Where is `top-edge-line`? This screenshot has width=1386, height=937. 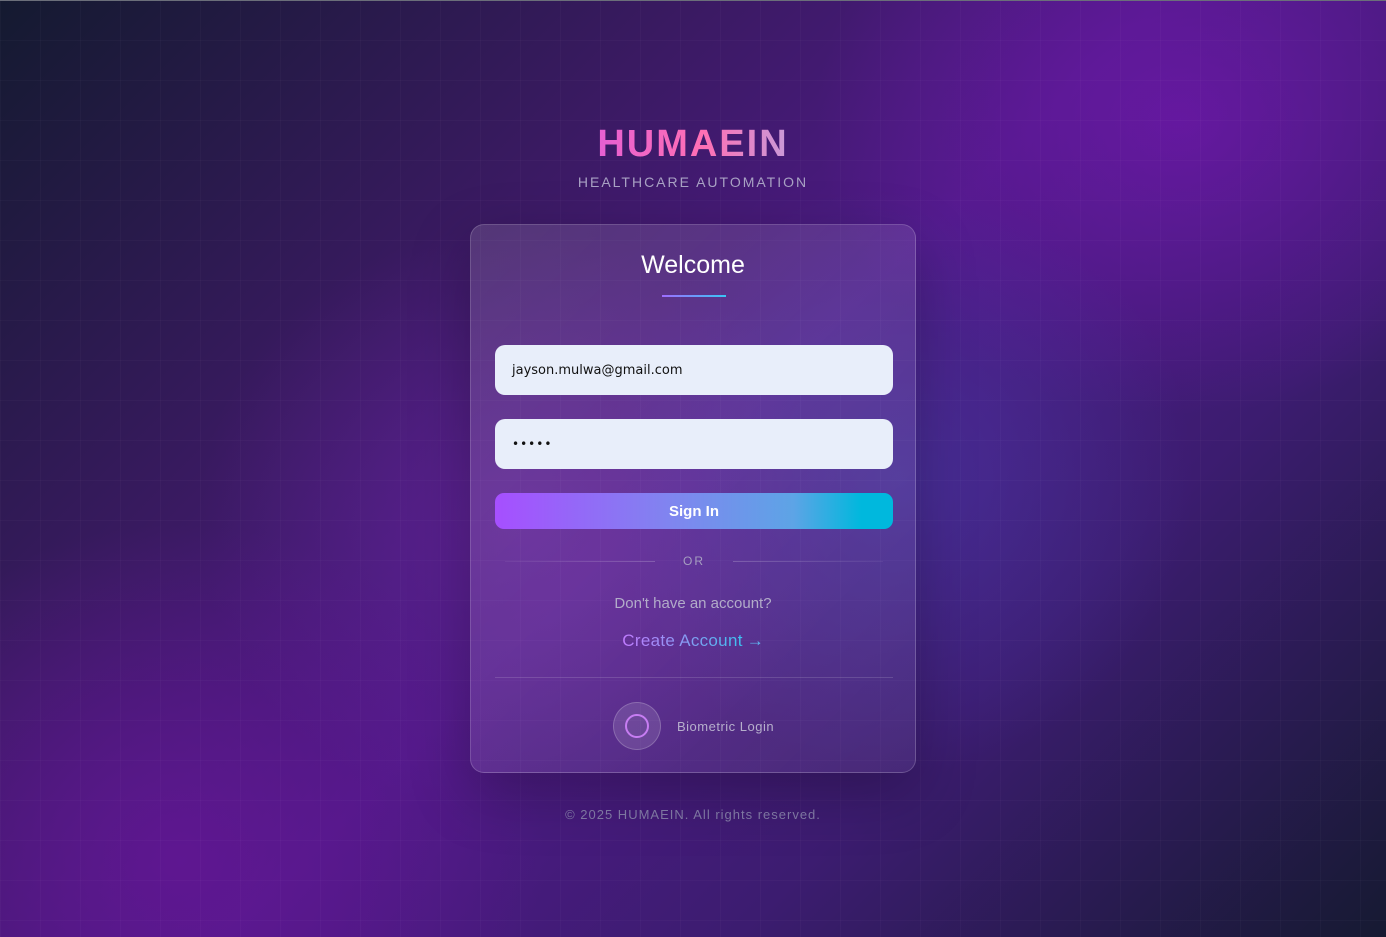 top-edge-line is located at coordinates (693, 0).